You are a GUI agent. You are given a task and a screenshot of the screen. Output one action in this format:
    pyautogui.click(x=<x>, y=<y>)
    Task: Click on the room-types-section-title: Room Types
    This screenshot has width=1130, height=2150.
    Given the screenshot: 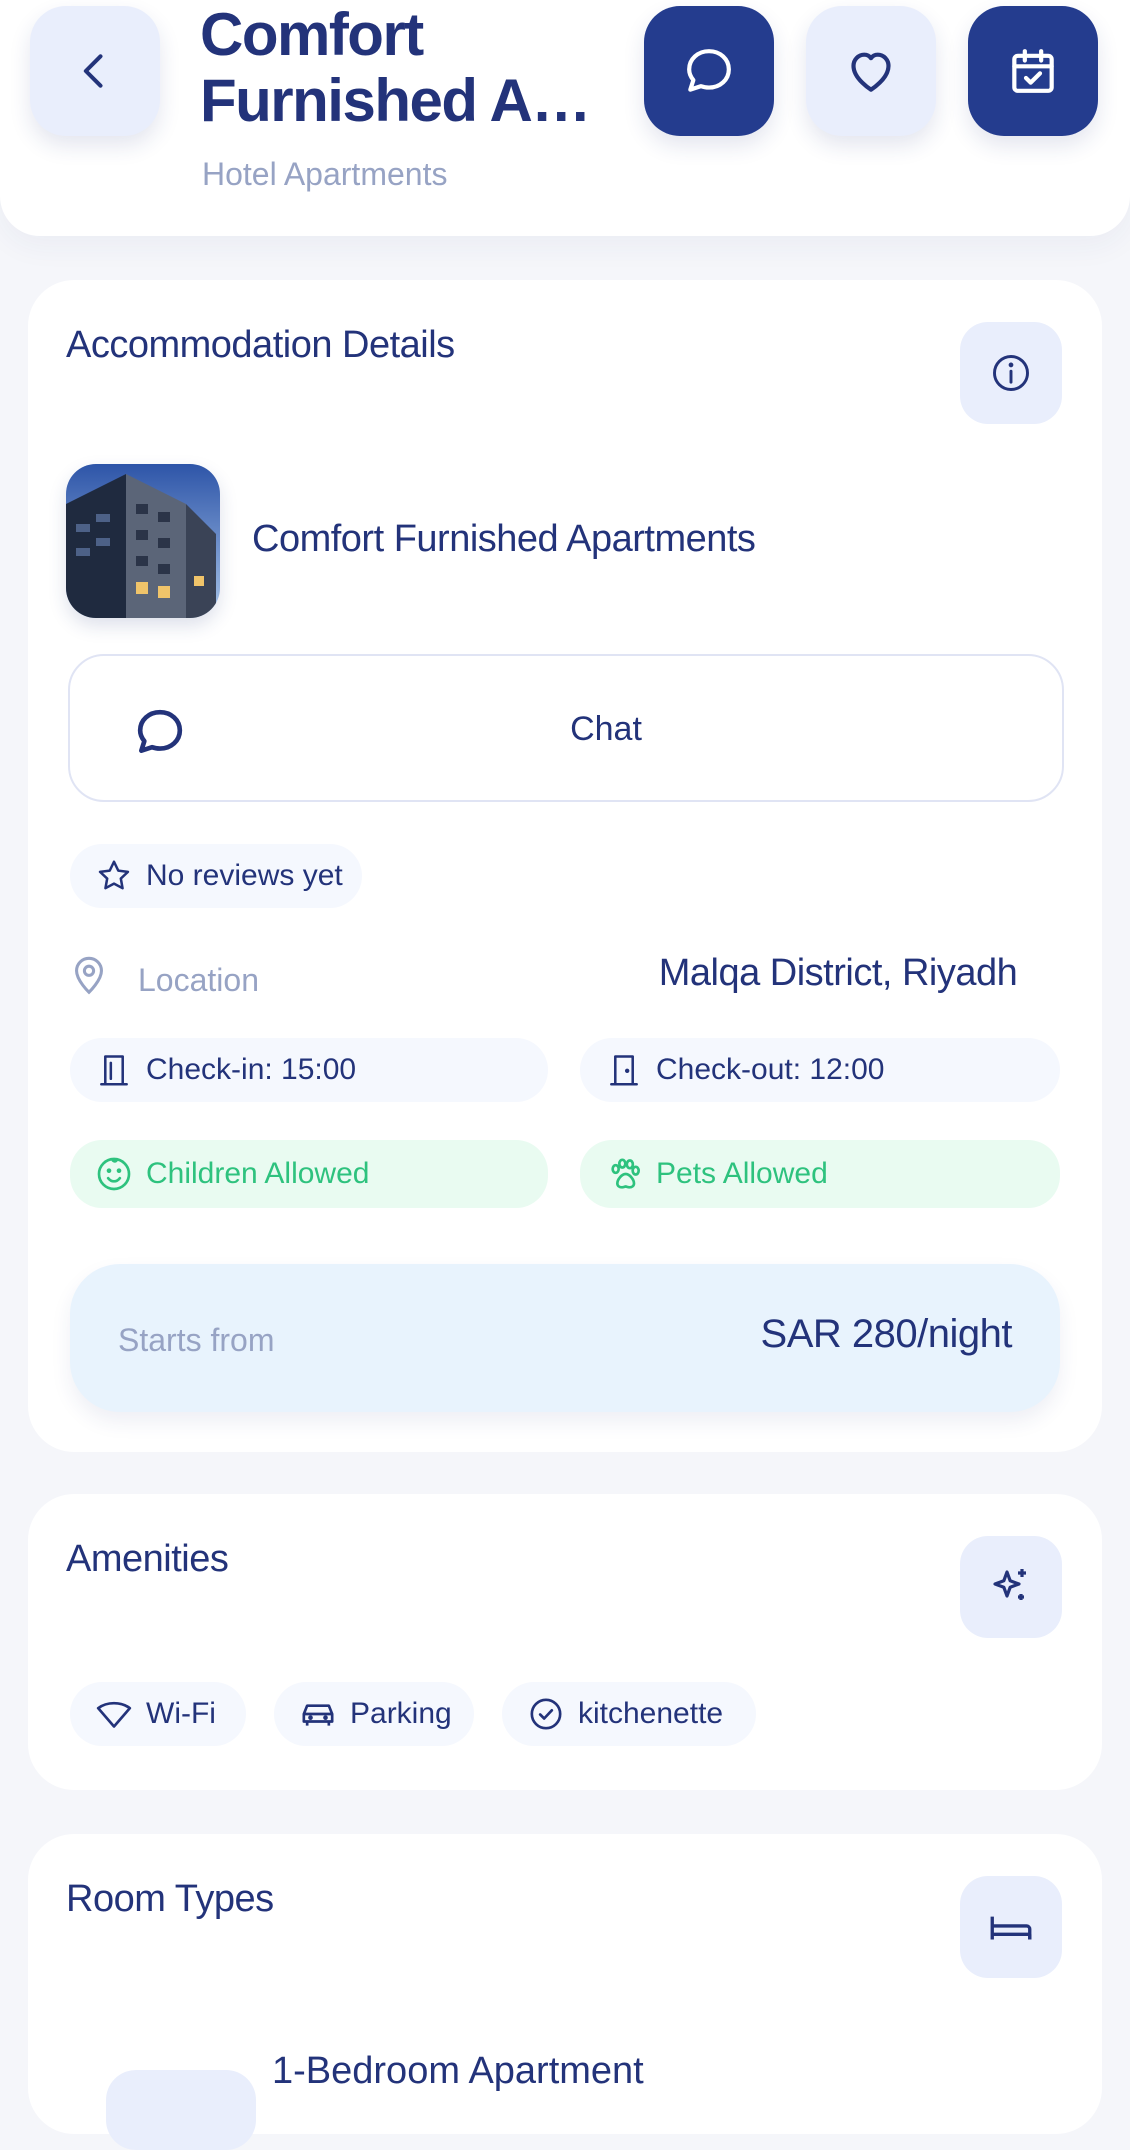 What is the action you would take?
    pyautogui.click(x=170, y=1899)
    